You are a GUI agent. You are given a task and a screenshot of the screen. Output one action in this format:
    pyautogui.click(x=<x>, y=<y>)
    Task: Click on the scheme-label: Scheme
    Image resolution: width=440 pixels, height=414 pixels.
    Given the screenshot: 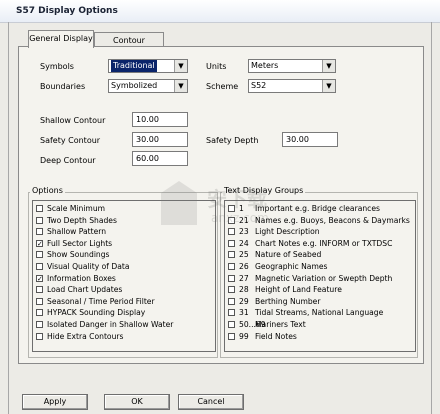 What is the action you would take?
    pyautogui.click(x=222, y=86)
    